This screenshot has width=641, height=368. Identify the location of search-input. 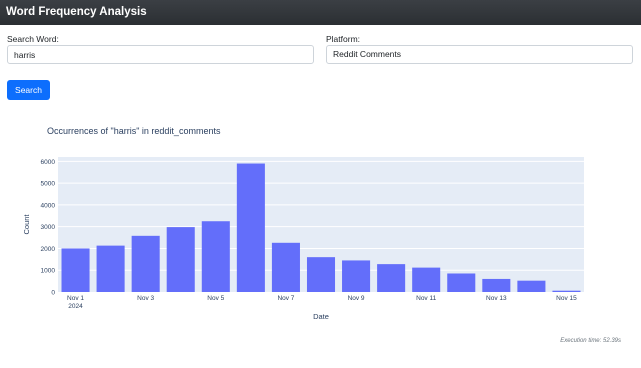
(160, 54).